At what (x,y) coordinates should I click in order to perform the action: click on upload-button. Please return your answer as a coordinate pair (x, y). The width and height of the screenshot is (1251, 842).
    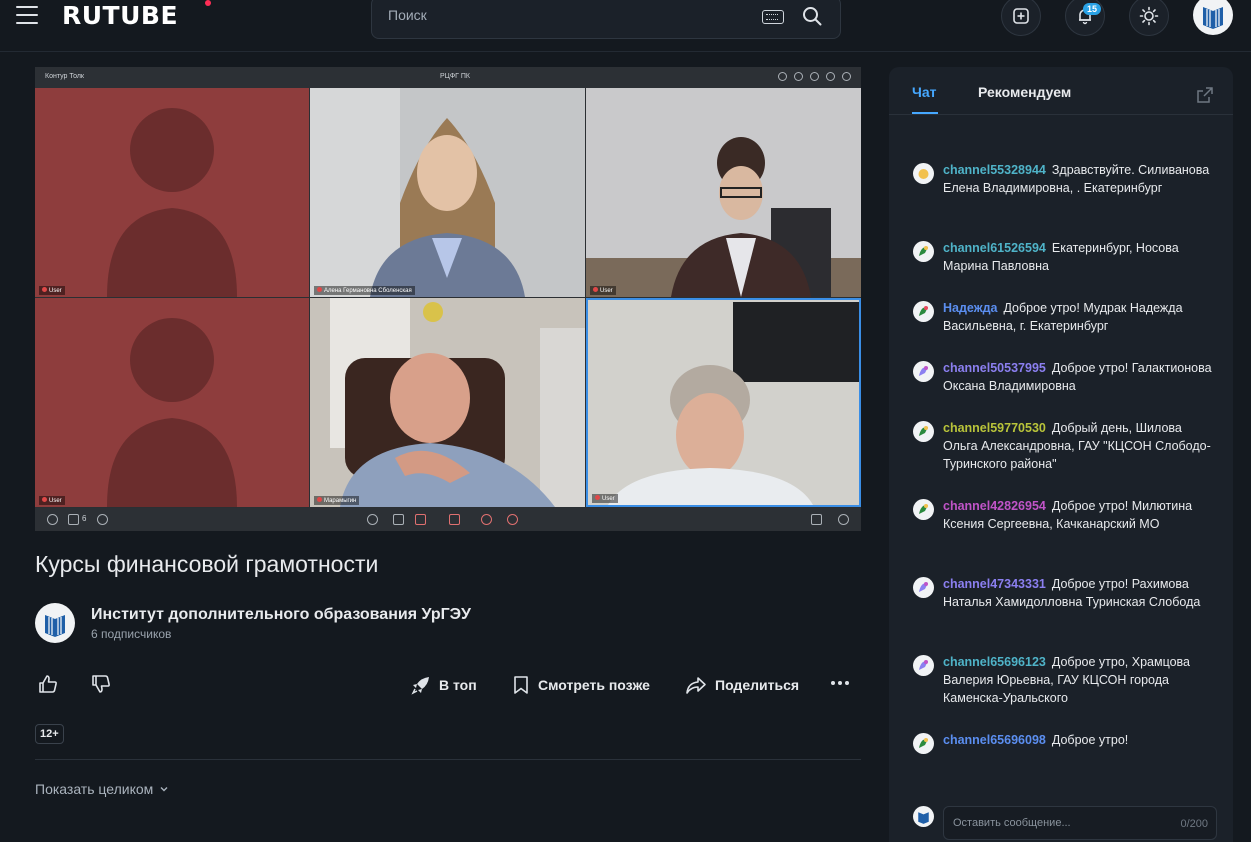
    Looking at the image, I should click on (1021, 18).